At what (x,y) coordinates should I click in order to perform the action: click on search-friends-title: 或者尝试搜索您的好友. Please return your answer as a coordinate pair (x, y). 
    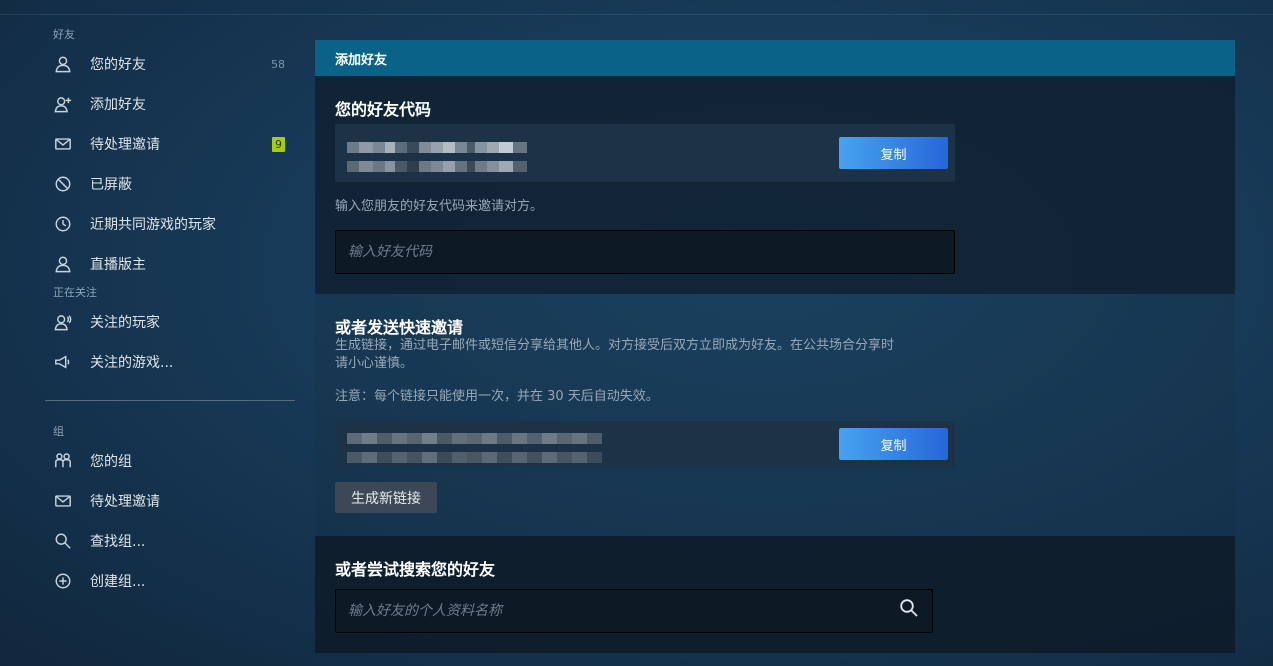
    Looking at the image, I should click on (415, 569).